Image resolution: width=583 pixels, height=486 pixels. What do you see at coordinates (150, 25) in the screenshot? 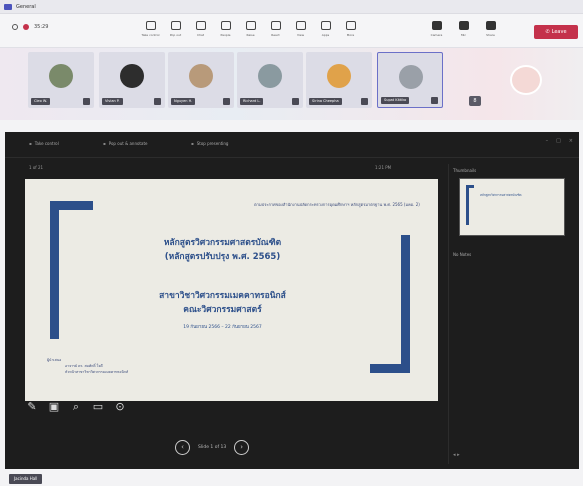
I see `screen-icon` at bounding box center [150, 25].